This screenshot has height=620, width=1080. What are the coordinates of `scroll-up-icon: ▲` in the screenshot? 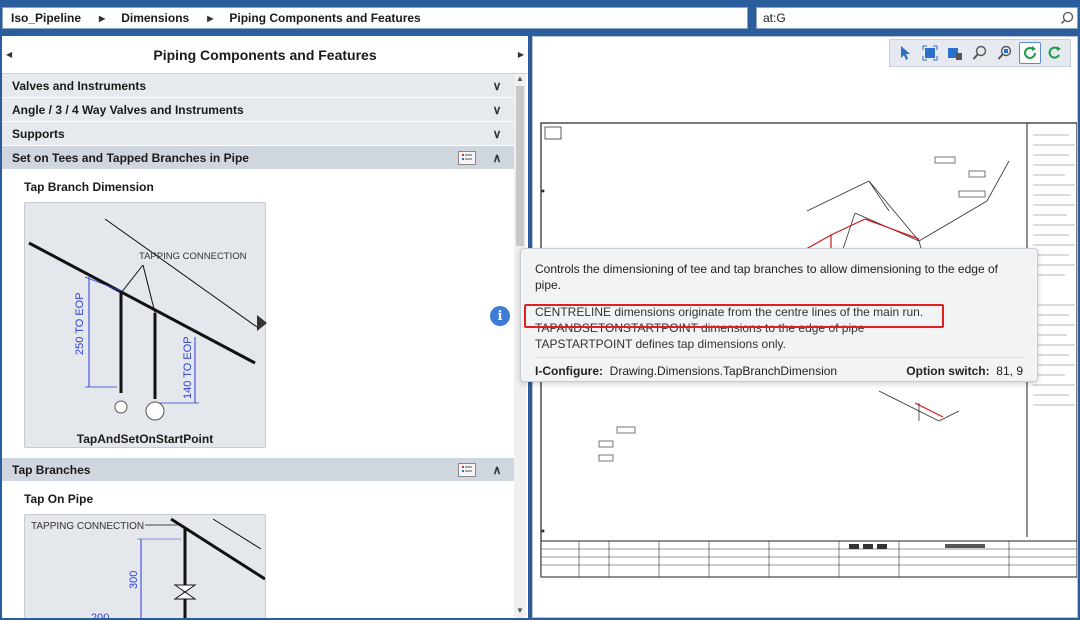 It's located at (520, 80).